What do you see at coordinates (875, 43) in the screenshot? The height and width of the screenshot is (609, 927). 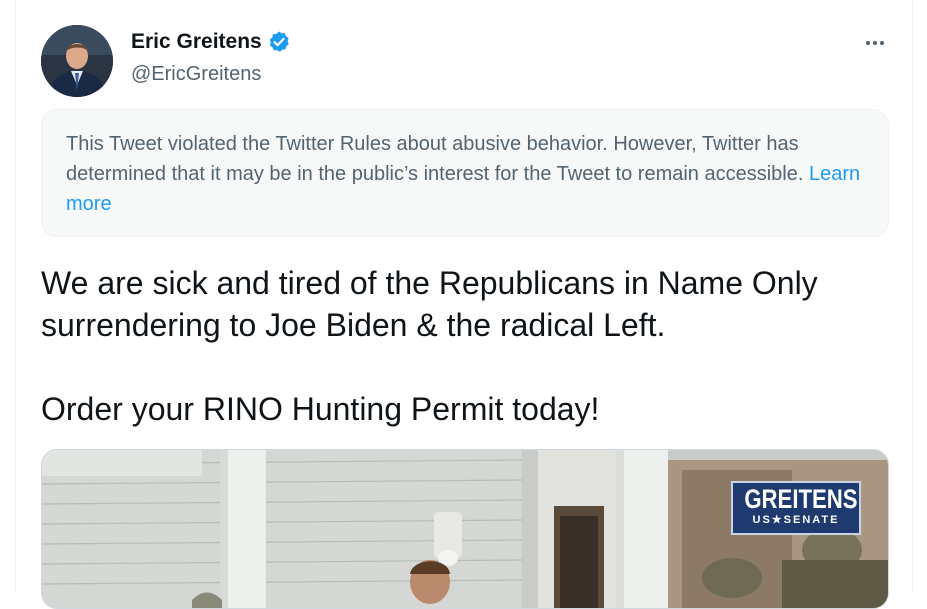 I see `more-options-icon` at bounding box center [875, 43].